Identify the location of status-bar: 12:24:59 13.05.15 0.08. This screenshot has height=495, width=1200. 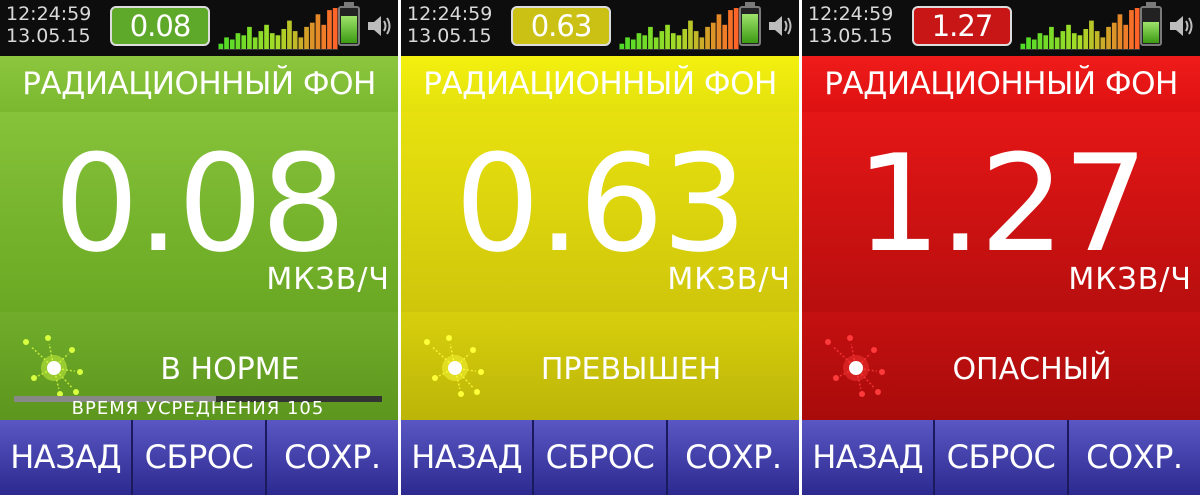
(199, 28).